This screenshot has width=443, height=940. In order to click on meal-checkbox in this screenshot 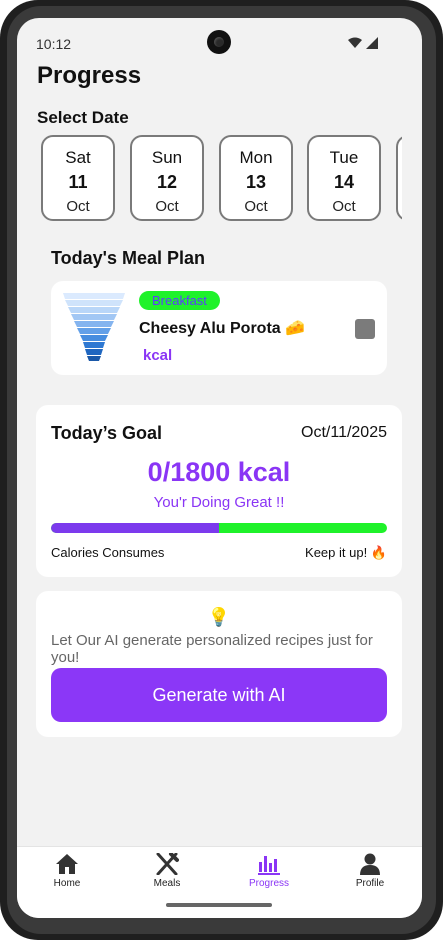, I will do `click(365, 329)`.